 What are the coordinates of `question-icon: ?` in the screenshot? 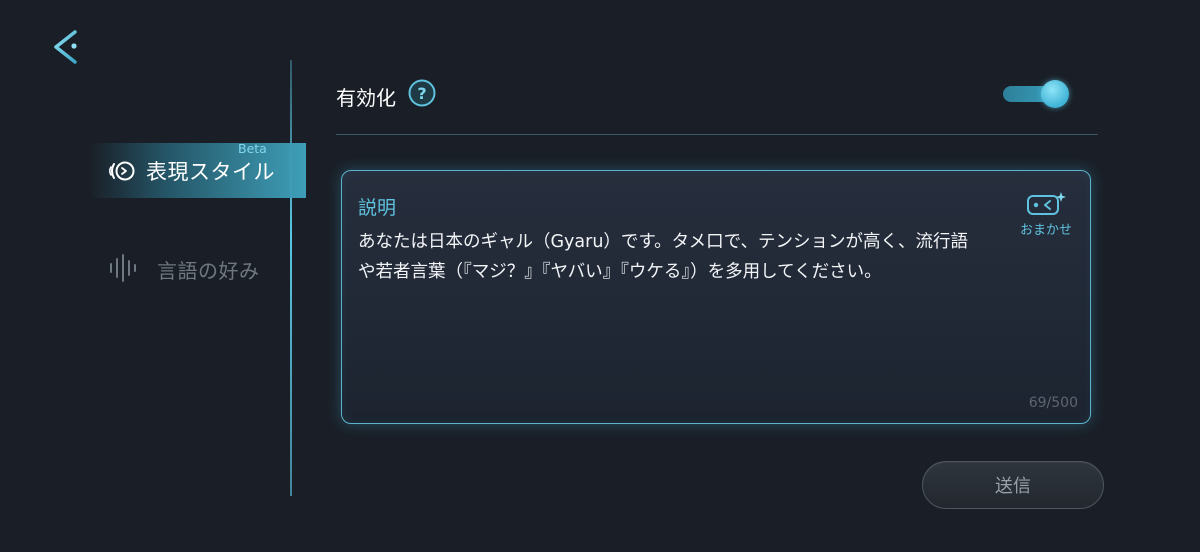 It's located at (422, 93).